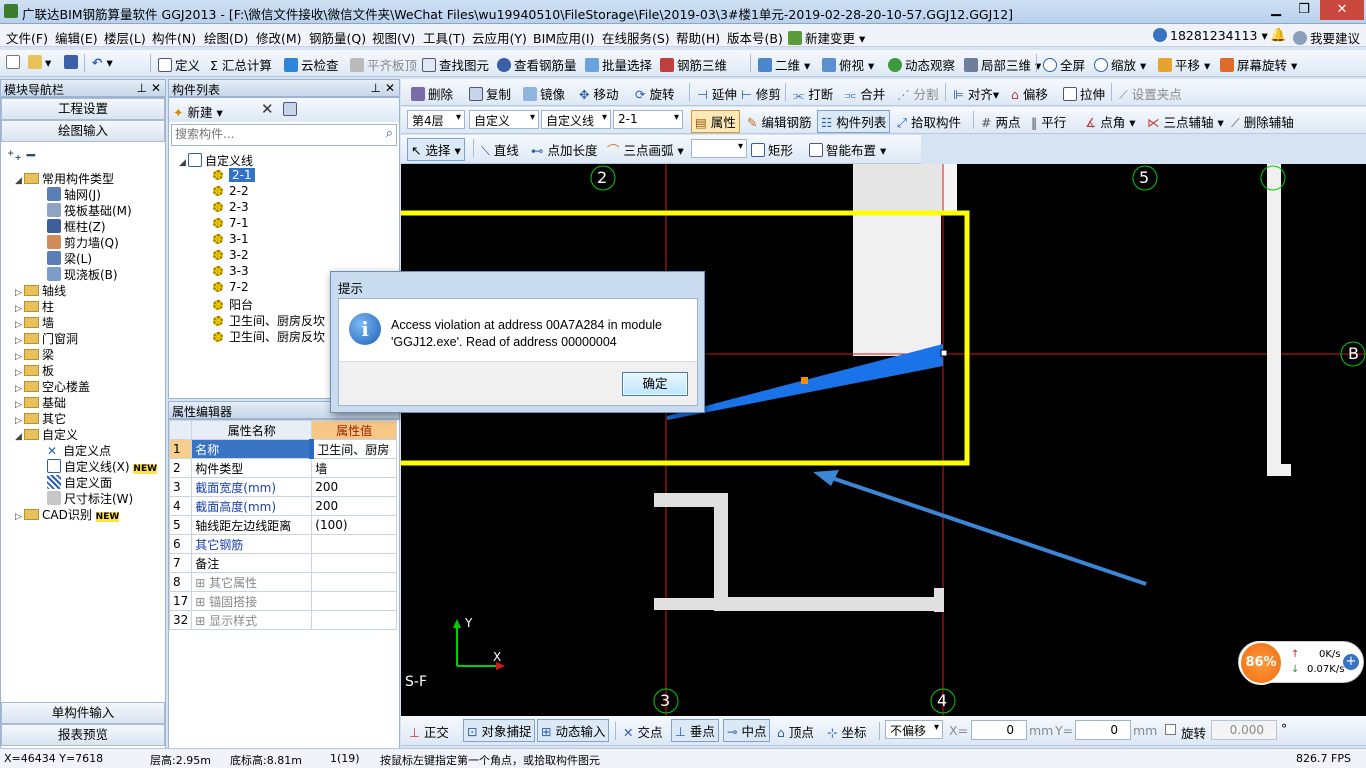 Image resolution: width=1366 pixels, height=768 pixels. What do you see at coordinates (393, 37) in the screenshot?
I see `menu-view: 视图(V)` at bounding box center [393, 37].